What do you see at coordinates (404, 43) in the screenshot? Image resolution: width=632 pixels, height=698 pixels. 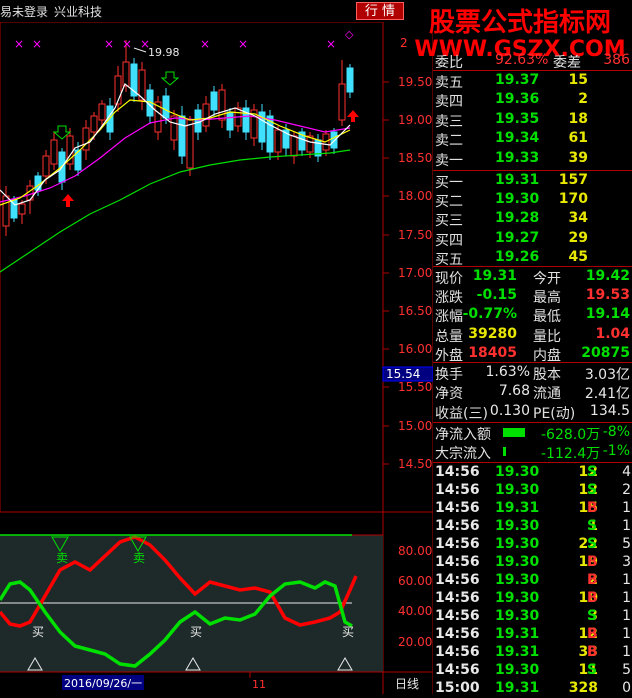 I see `y-tick: 2` at bounding box center [404, 43].